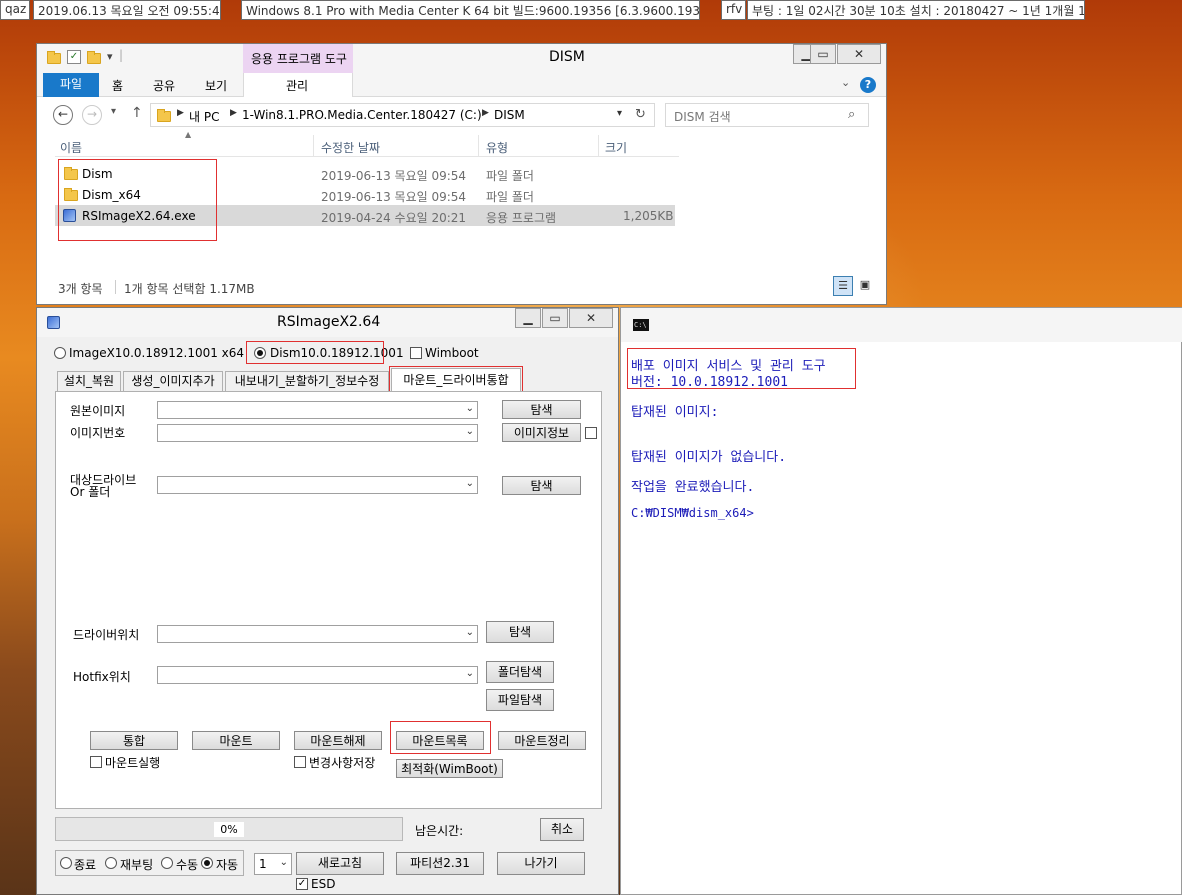  I want to click on mount-run-checkbox, so click(96, 762).